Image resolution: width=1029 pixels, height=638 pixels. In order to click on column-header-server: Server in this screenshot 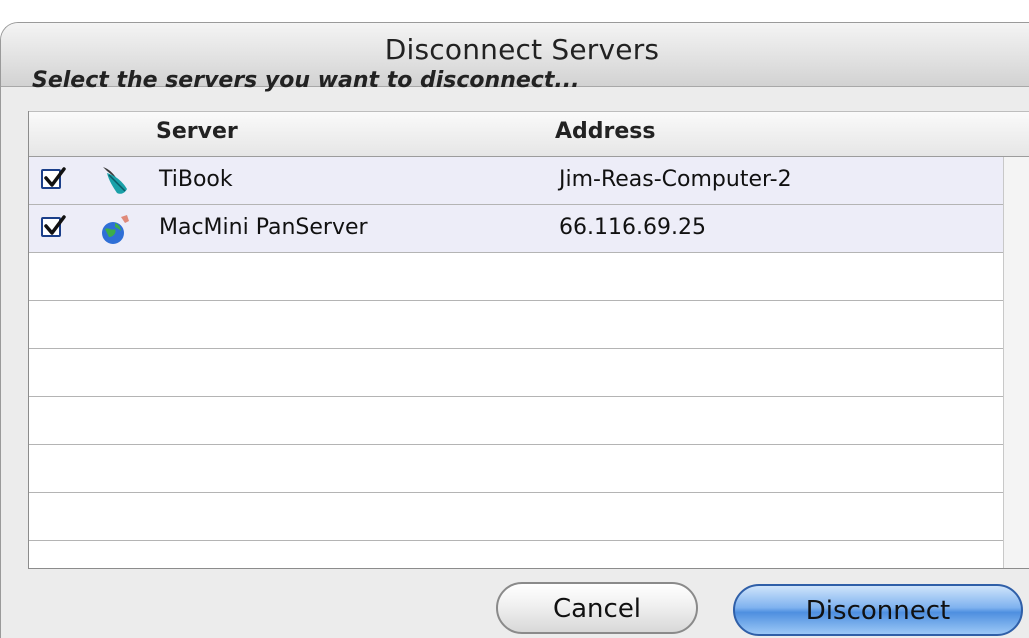, I will do `click(197, 131)`.